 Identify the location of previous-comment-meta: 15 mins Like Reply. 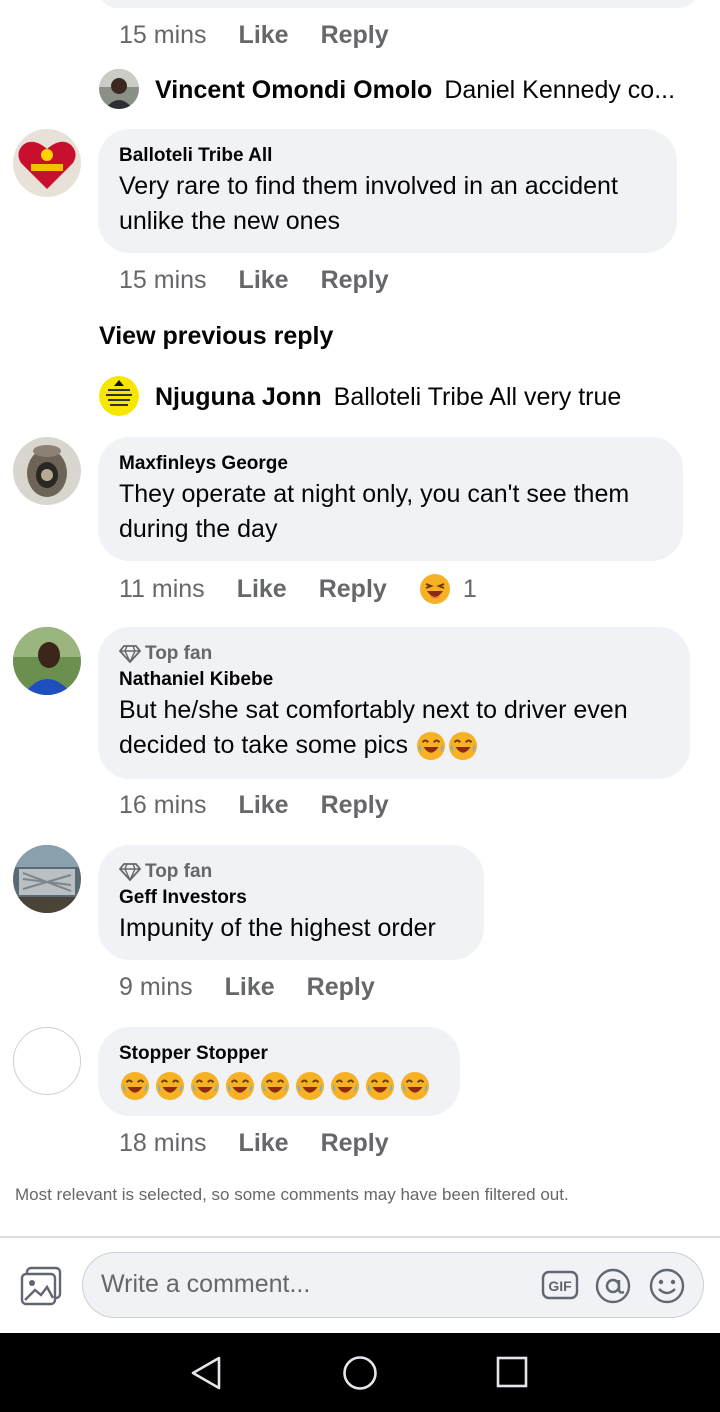
(270, 35).